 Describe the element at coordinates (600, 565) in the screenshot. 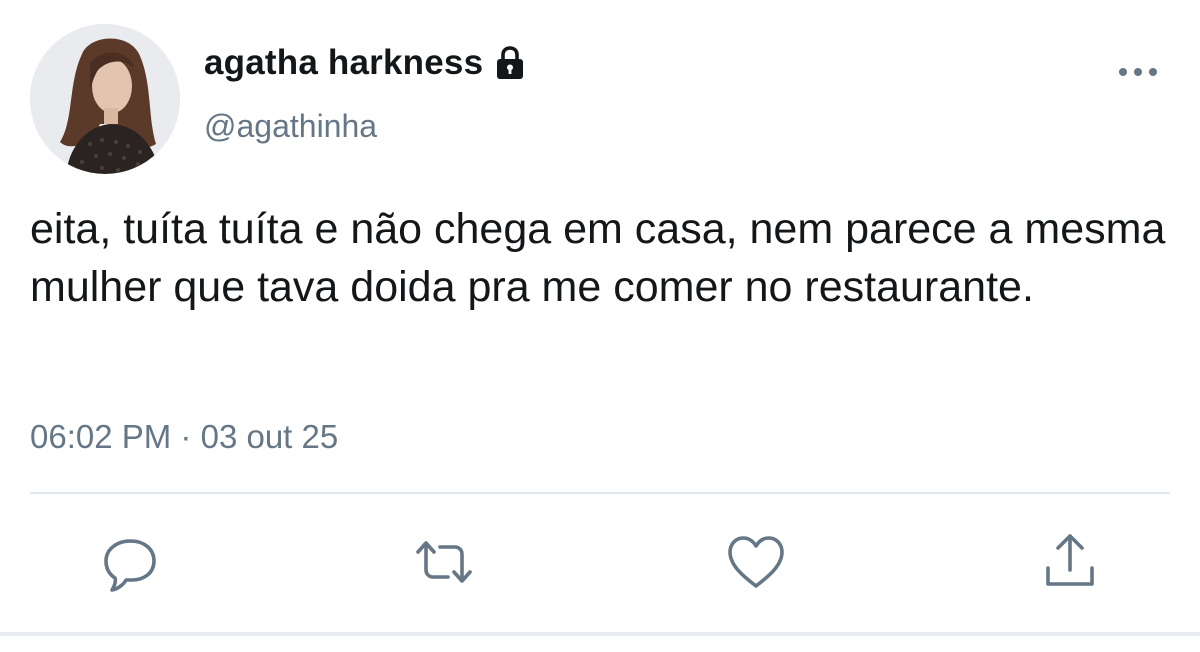

I see `tweet-actions` at that location.